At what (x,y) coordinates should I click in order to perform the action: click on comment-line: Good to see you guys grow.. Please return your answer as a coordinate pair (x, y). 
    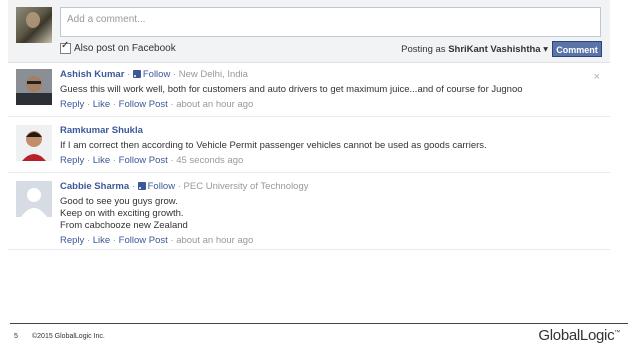
    Looking at the image, I should click on (119, 201).